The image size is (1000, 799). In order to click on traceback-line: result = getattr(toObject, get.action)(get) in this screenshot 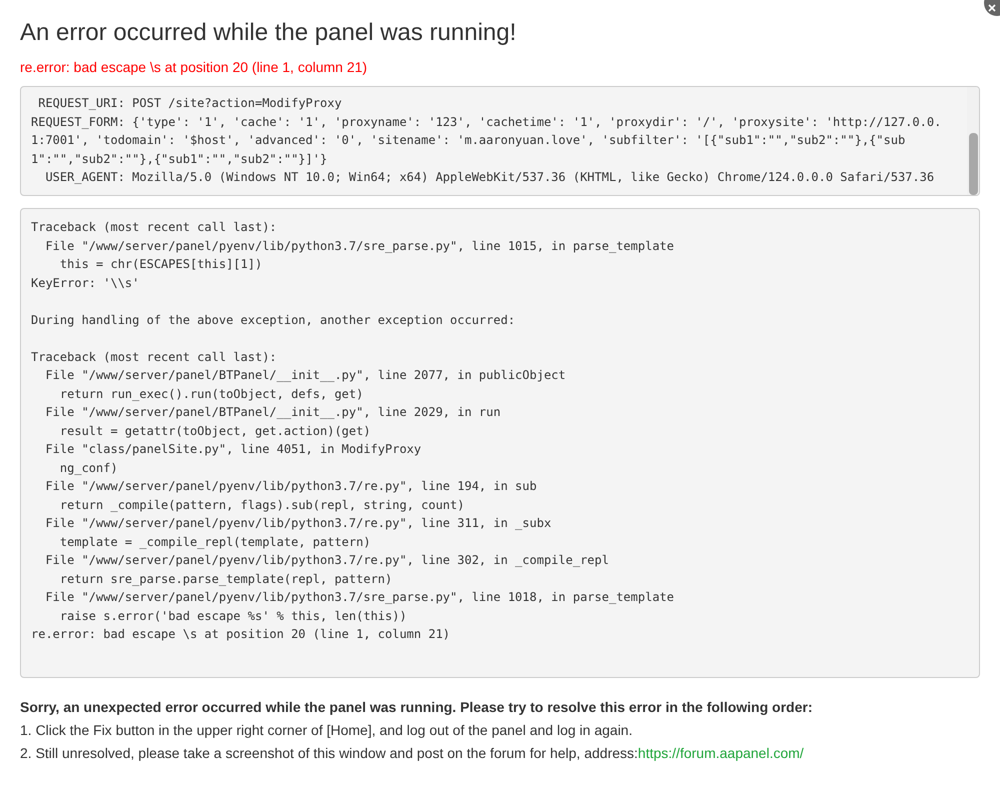, I will do `click(215, 431)`.